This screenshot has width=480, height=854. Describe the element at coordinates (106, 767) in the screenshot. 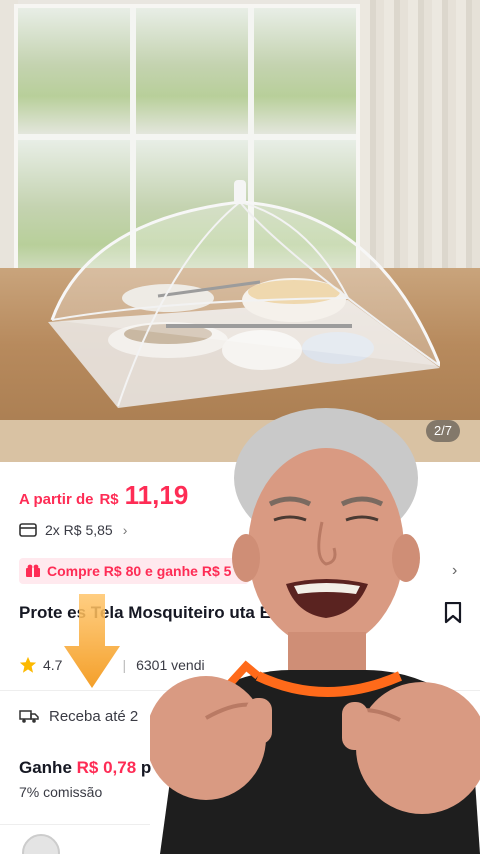

I see `earn-amount: R$ 0,78` at that location.